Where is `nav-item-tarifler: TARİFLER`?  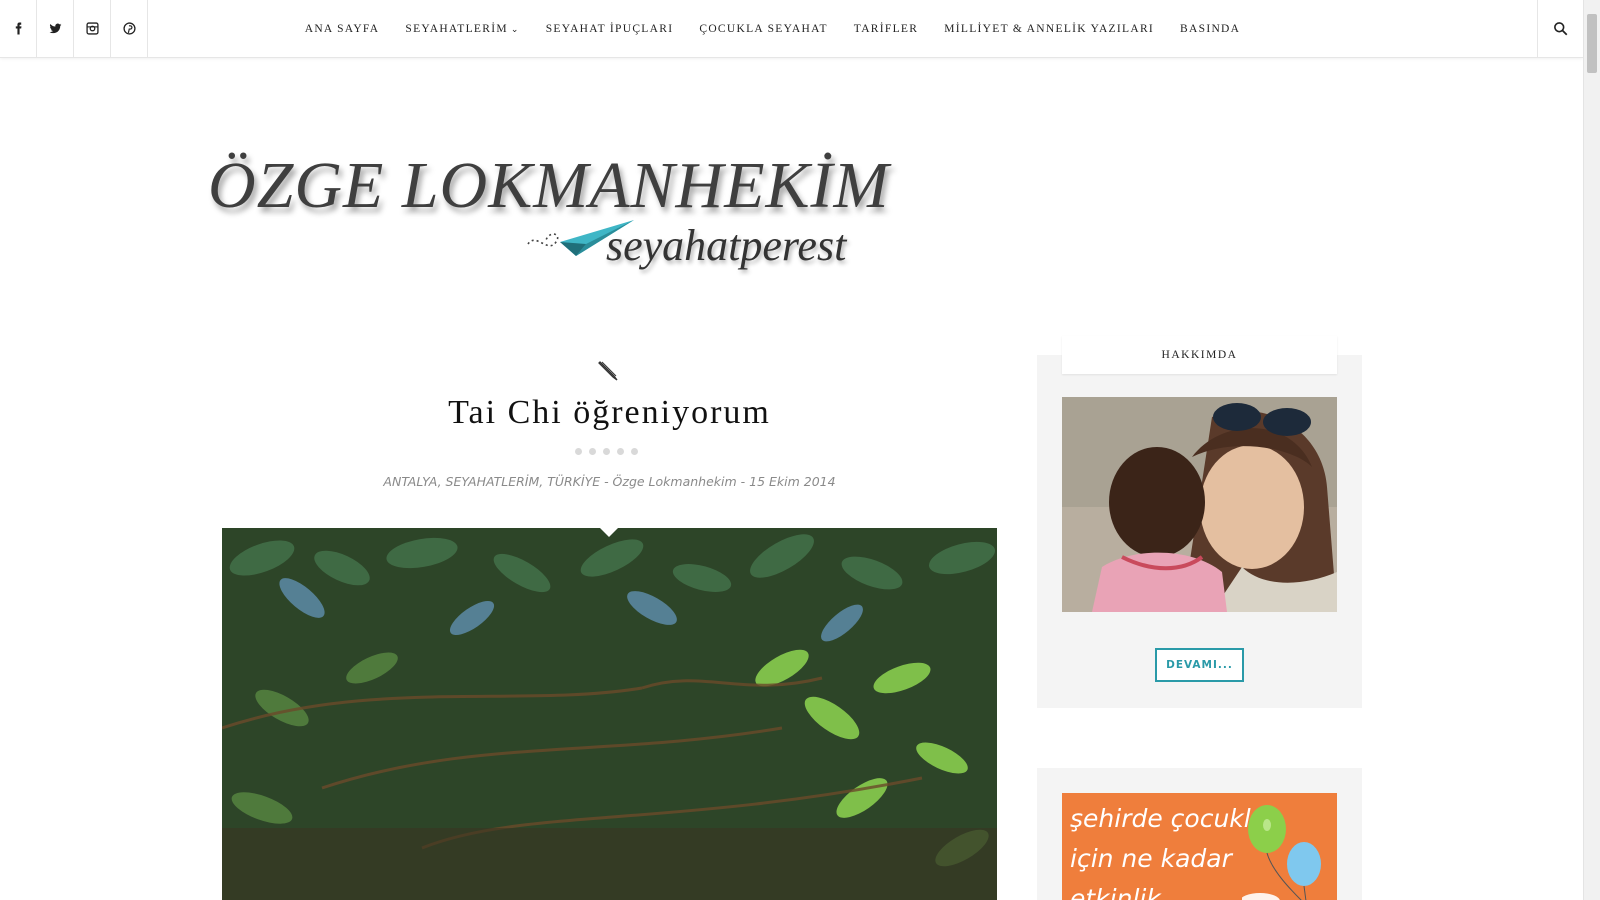
nav-item-tarifler: TARİFLER is located at coordinates (886, 29).